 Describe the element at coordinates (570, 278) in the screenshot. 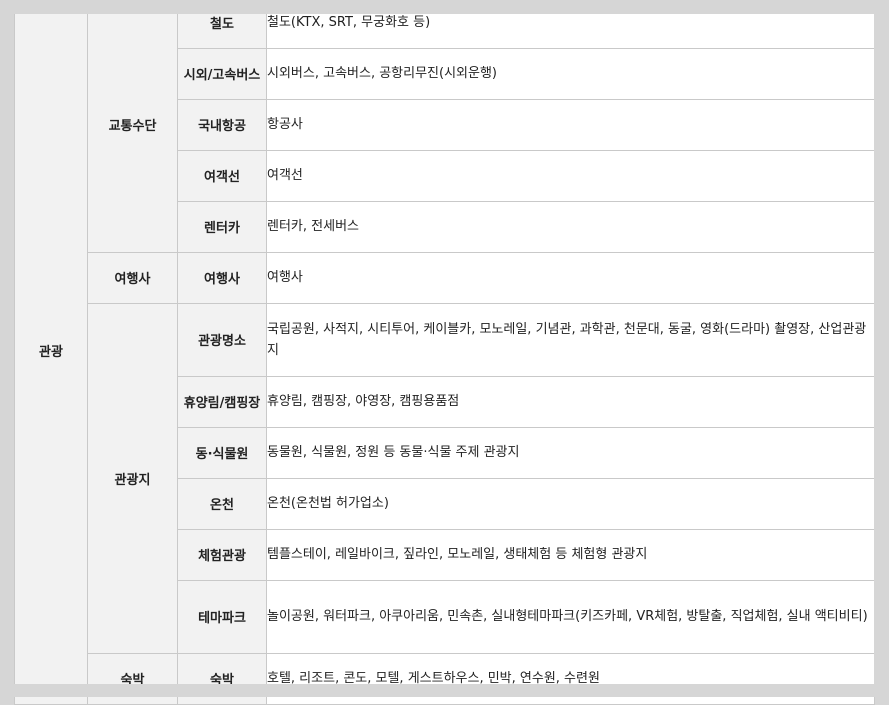

I see `description-cell: 여행사` at that location.